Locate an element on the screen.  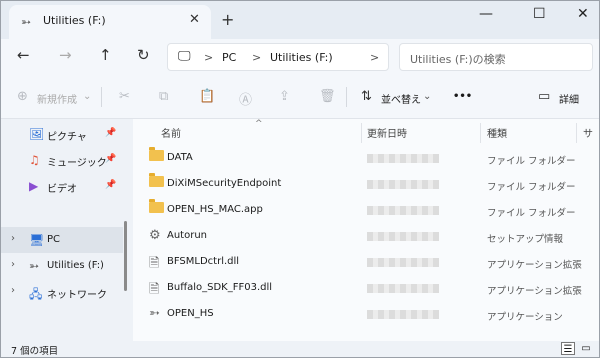
file-name: OPEN_HS is located at coordinates (190, 313).